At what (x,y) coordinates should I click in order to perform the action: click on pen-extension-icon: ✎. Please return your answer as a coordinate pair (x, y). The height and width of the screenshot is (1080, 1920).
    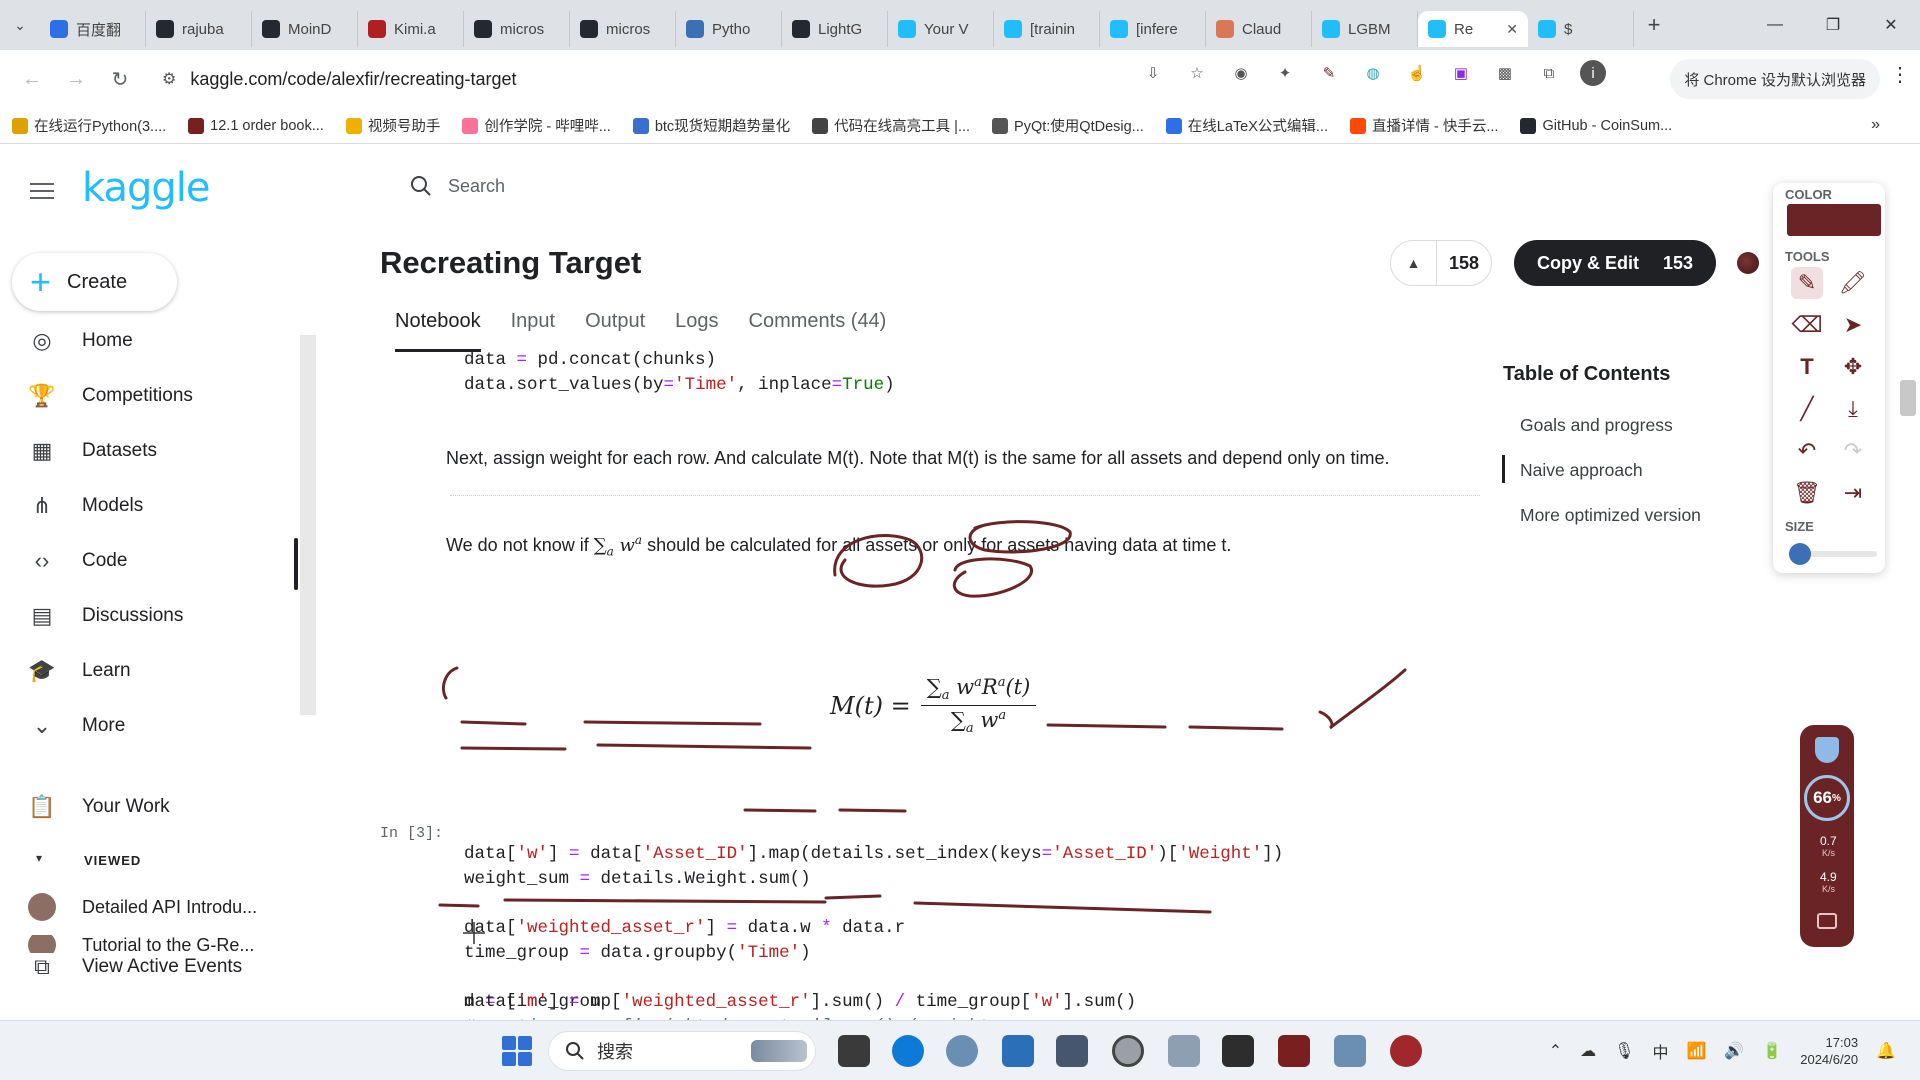
    Looking at the image, I should click on (1329, 73).